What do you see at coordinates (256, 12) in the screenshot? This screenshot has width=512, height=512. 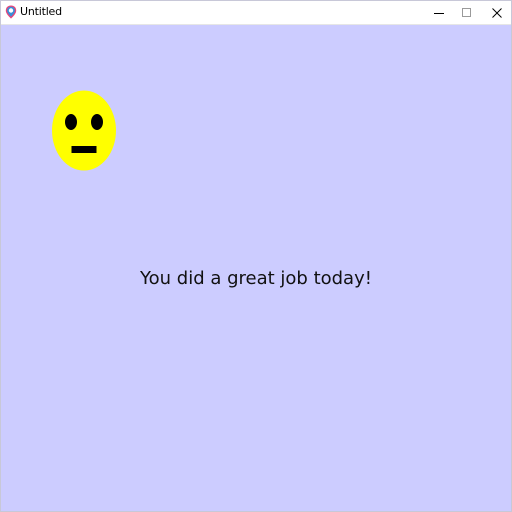 I see `title-bar: Untitled` at bounding box center [256, 12].